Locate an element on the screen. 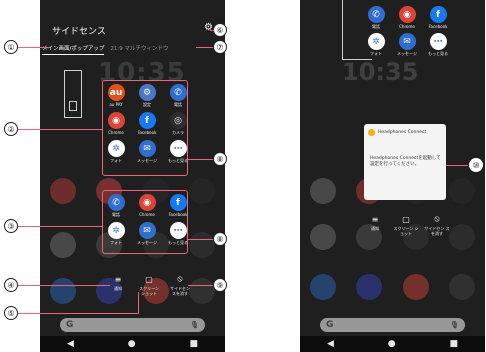 The image size is (486, 352). messages-icon: ✉ is located at coordinates (407, 41).